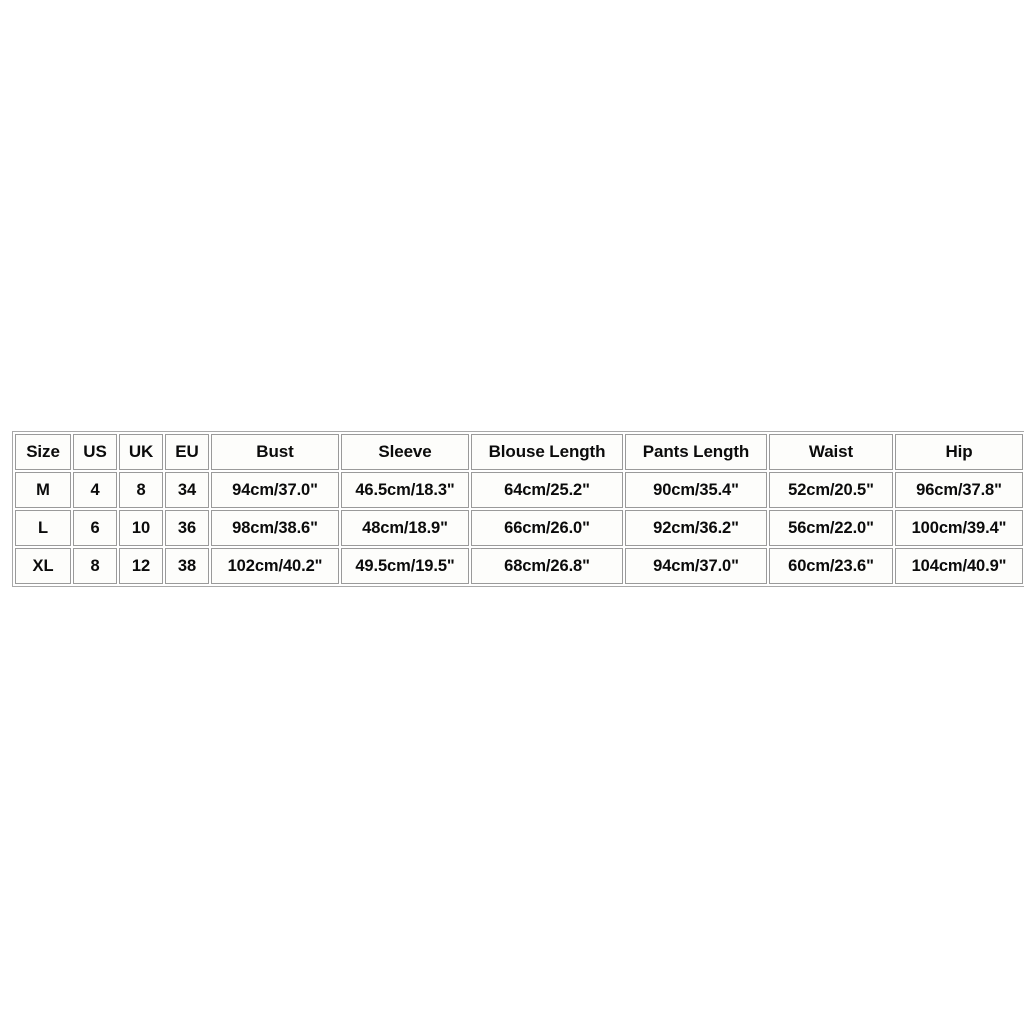  What do you see at coordinates (959, 452) in the screenshot?
I see `column-header-hip: Hip` at bounding box center [959, 452].